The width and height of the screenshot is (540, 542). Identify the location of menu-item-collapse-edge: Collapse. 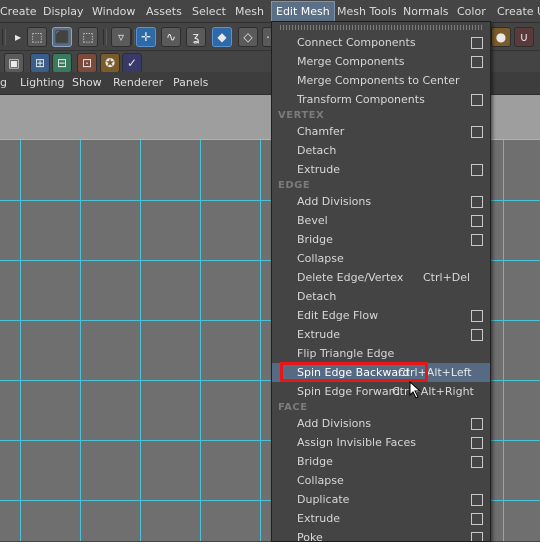
(381, 258).